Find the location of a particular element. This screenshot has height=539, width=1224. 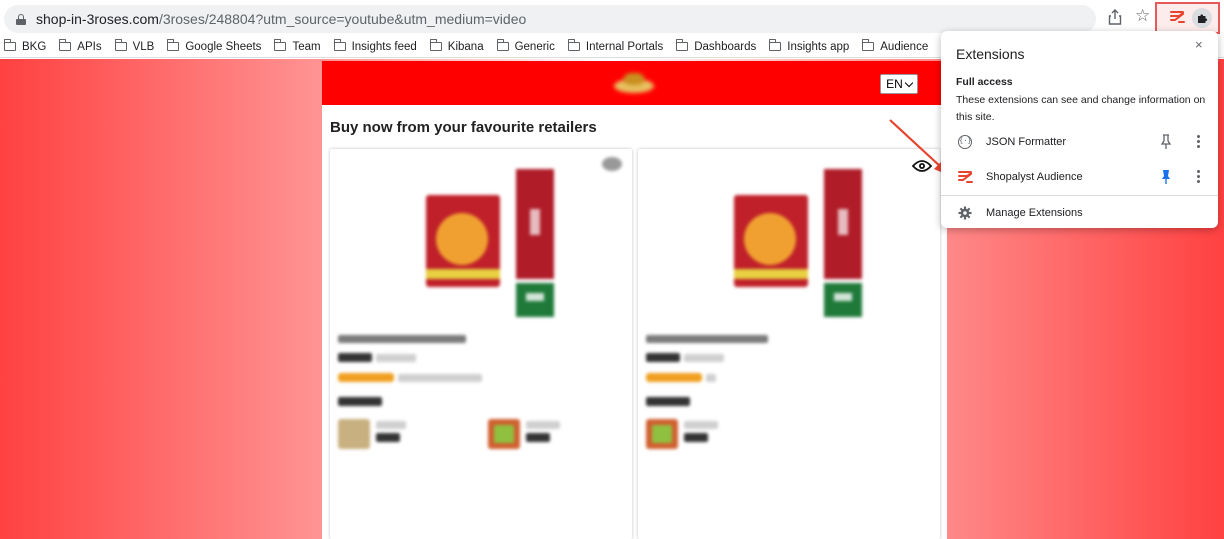

bookmark-folder: VLB is located at coordinates (134, 46).